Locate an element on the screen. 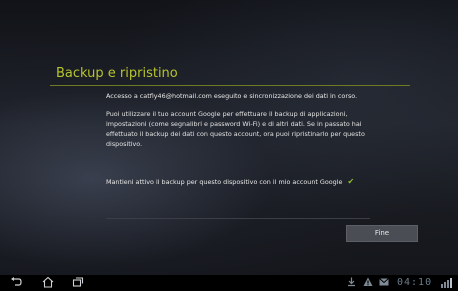 The width and height of the screenshot is (458, 291). status-clock: 04:10 is located at coordinates (415, 282).